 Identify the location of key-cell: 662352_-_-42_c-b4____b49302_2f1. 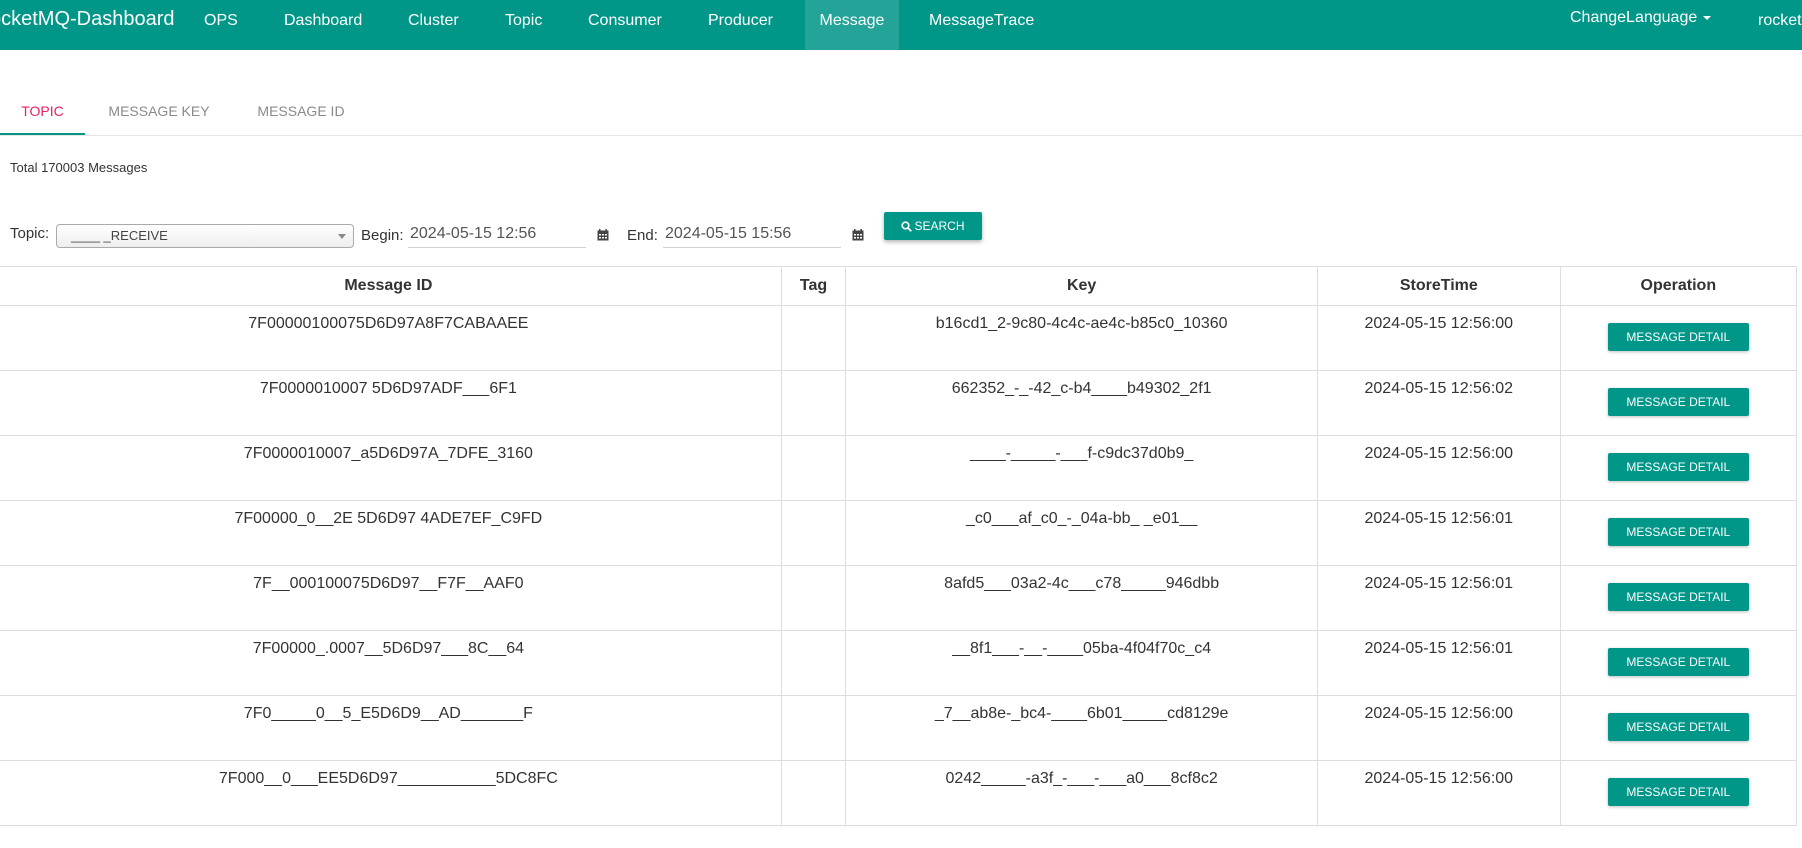
(1081, 403).